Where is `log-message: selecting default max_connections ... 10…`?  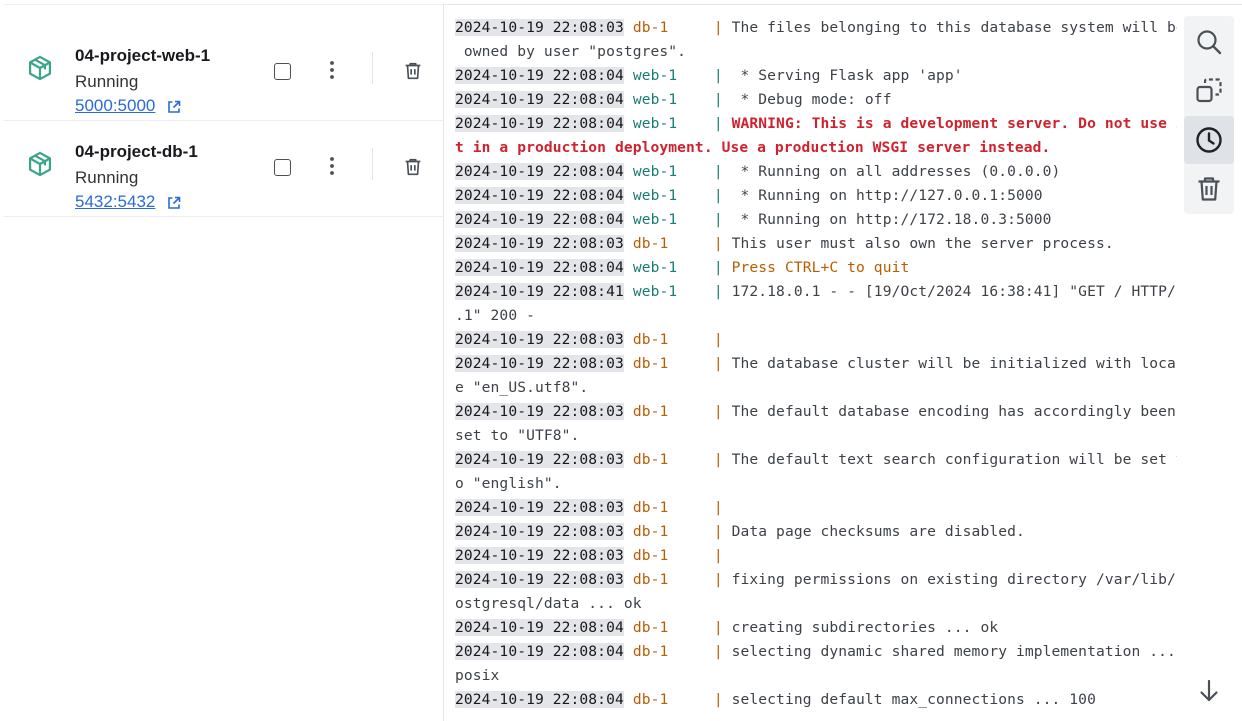
log-message: selecting default max_connections ... 10… is located at coordinates (913, 699).